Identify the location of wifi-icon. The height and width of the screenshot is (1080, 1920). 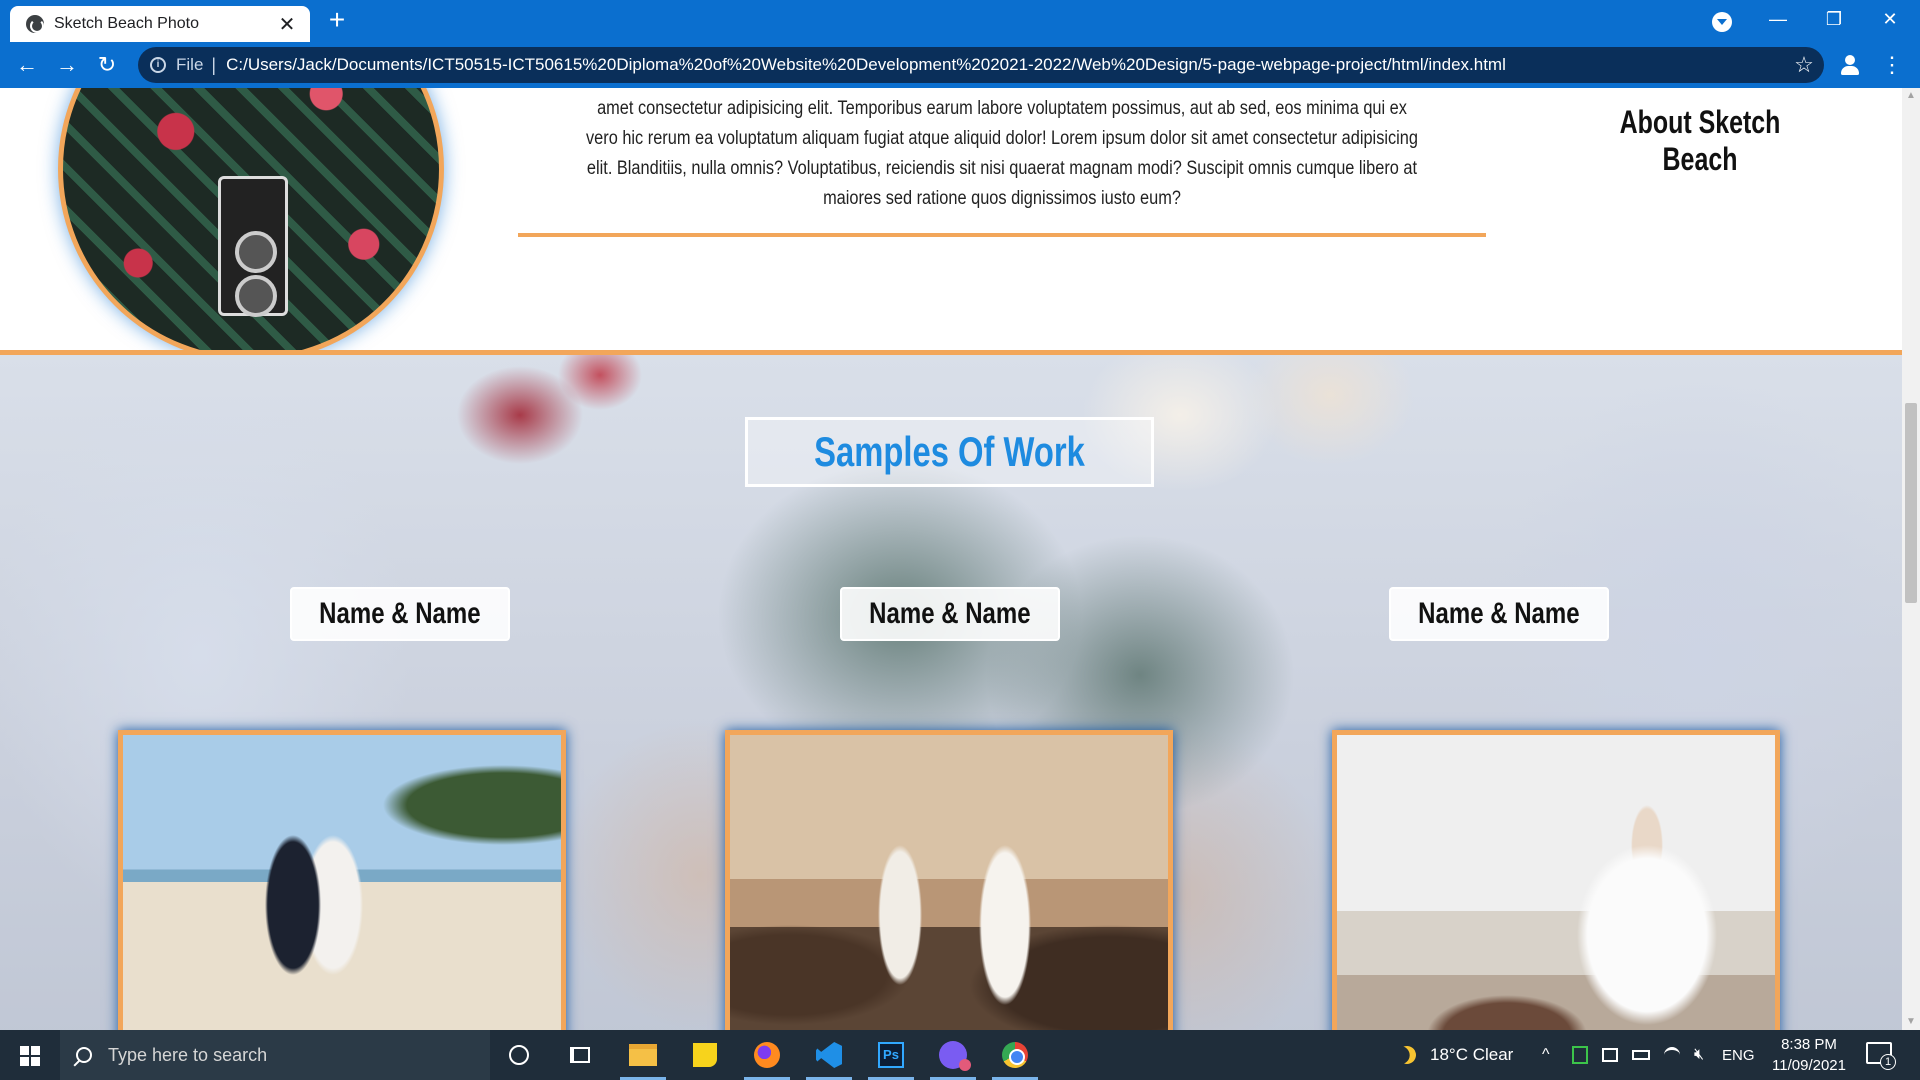
(1672, 1055).